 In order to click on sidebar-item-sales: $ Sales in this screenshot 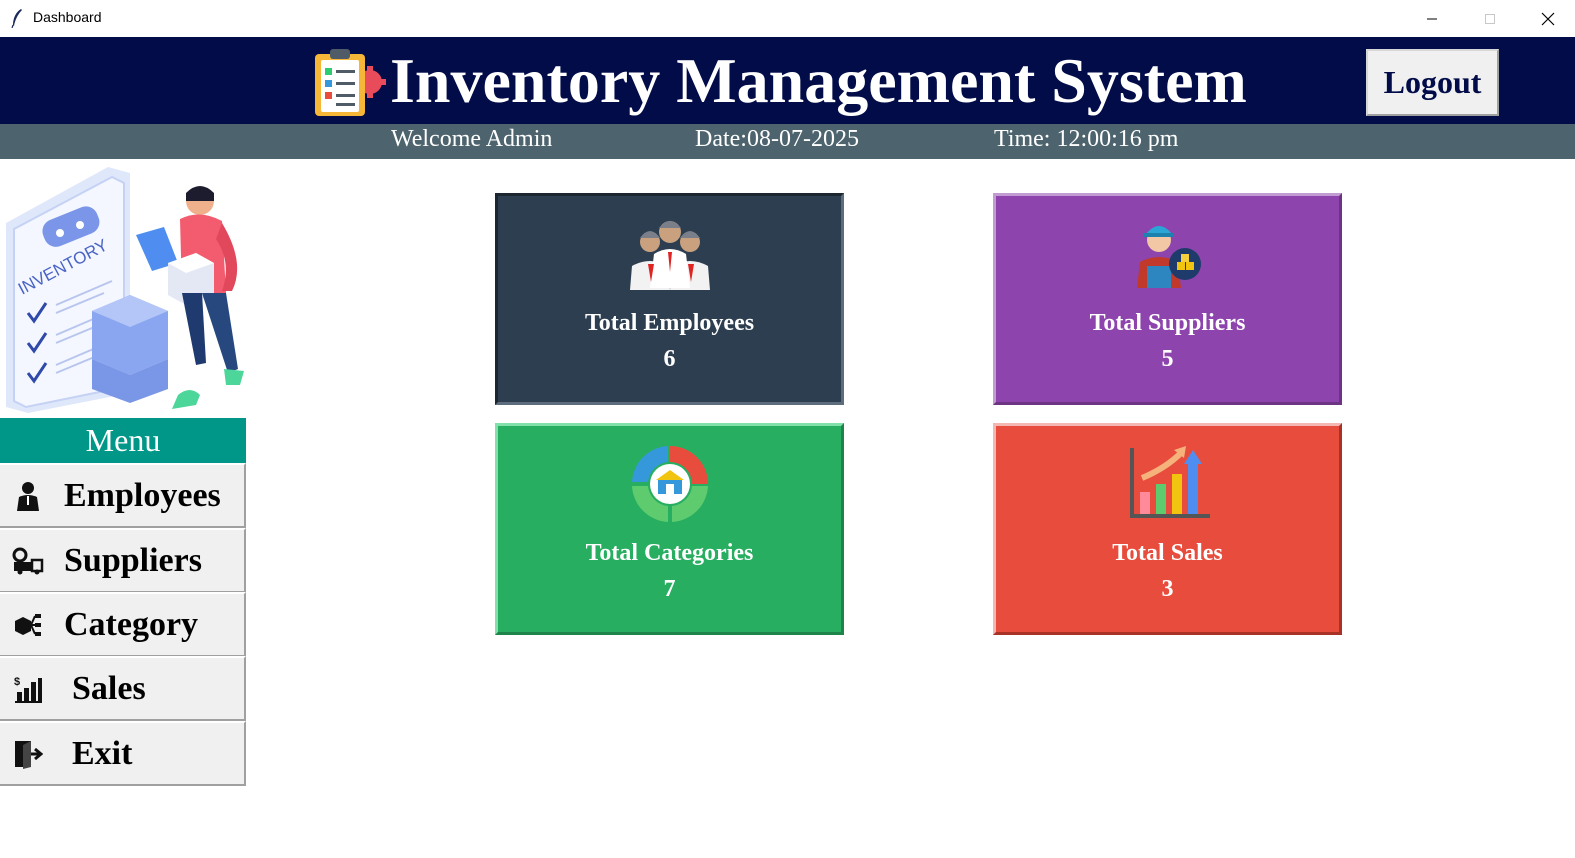, I will do `click(123, 688)`.